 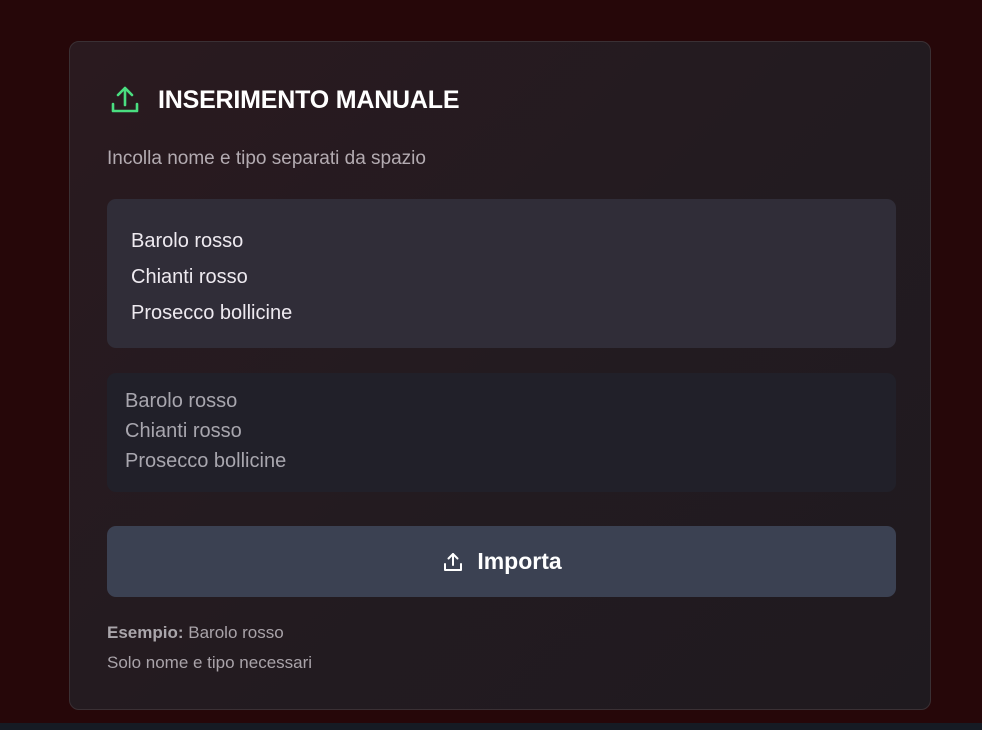 What do you see at coordinates (183, 431) in the screenshot?
I see `textarea-line: Chianti rosso` at bounding box center [183, 431].